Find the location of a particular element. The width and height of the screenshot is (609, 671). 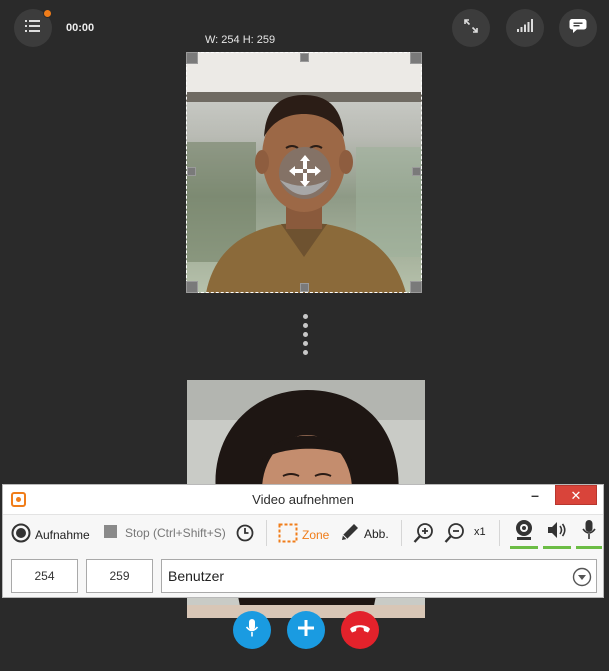

chat-bubble-icon is located at coordinates (578, 28).